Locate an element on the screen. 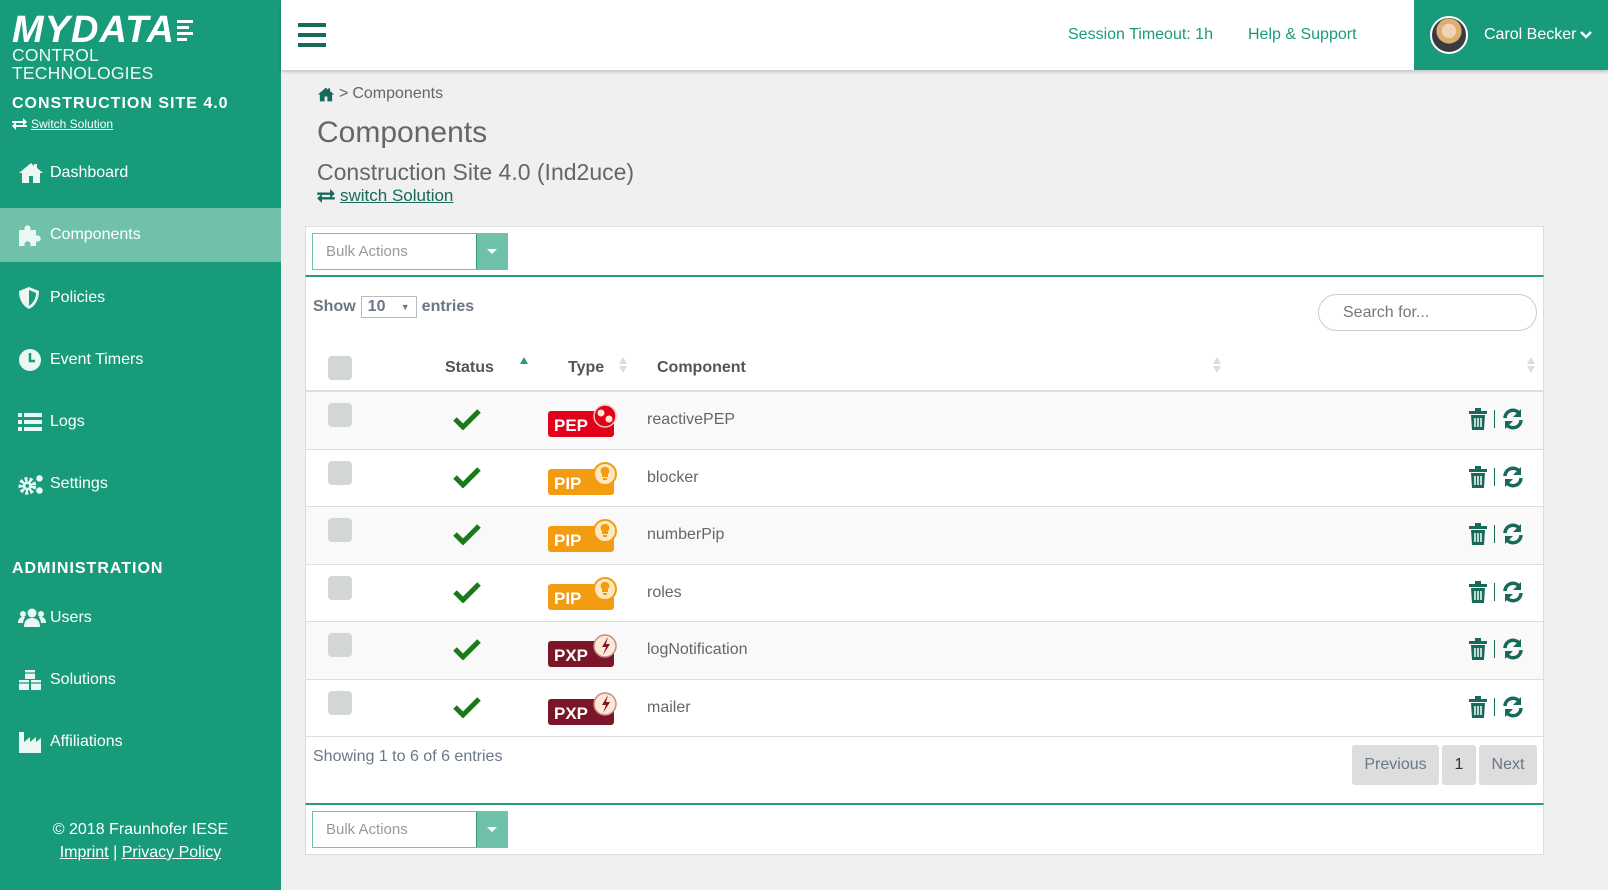 Image resolution: width=1608 pixels, height=890 pixels. table-row: PIP blocker is located at coordinates (924, 478).